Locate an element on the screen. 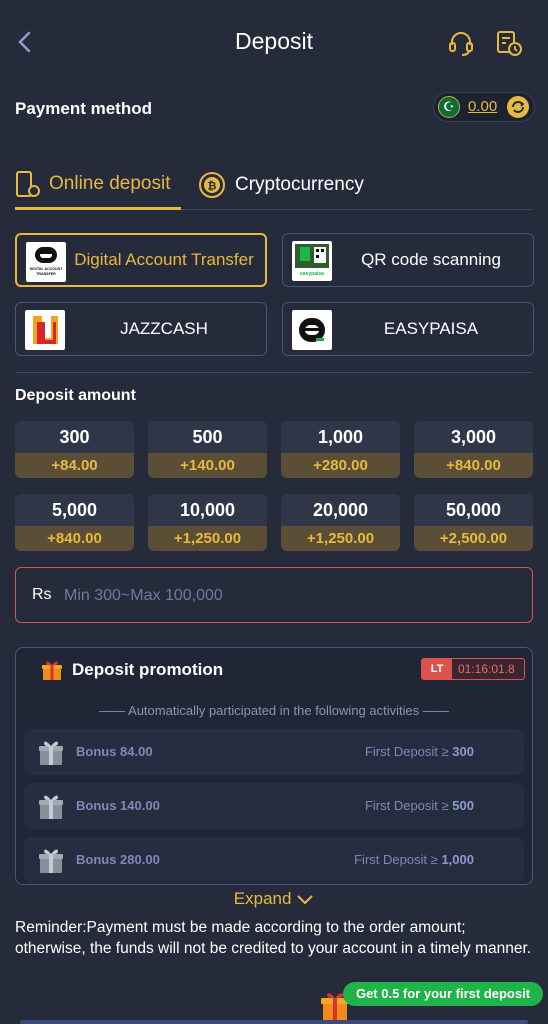  limited-time-badge: LT 01:16:01.8 is located at coordinates (473, 669).